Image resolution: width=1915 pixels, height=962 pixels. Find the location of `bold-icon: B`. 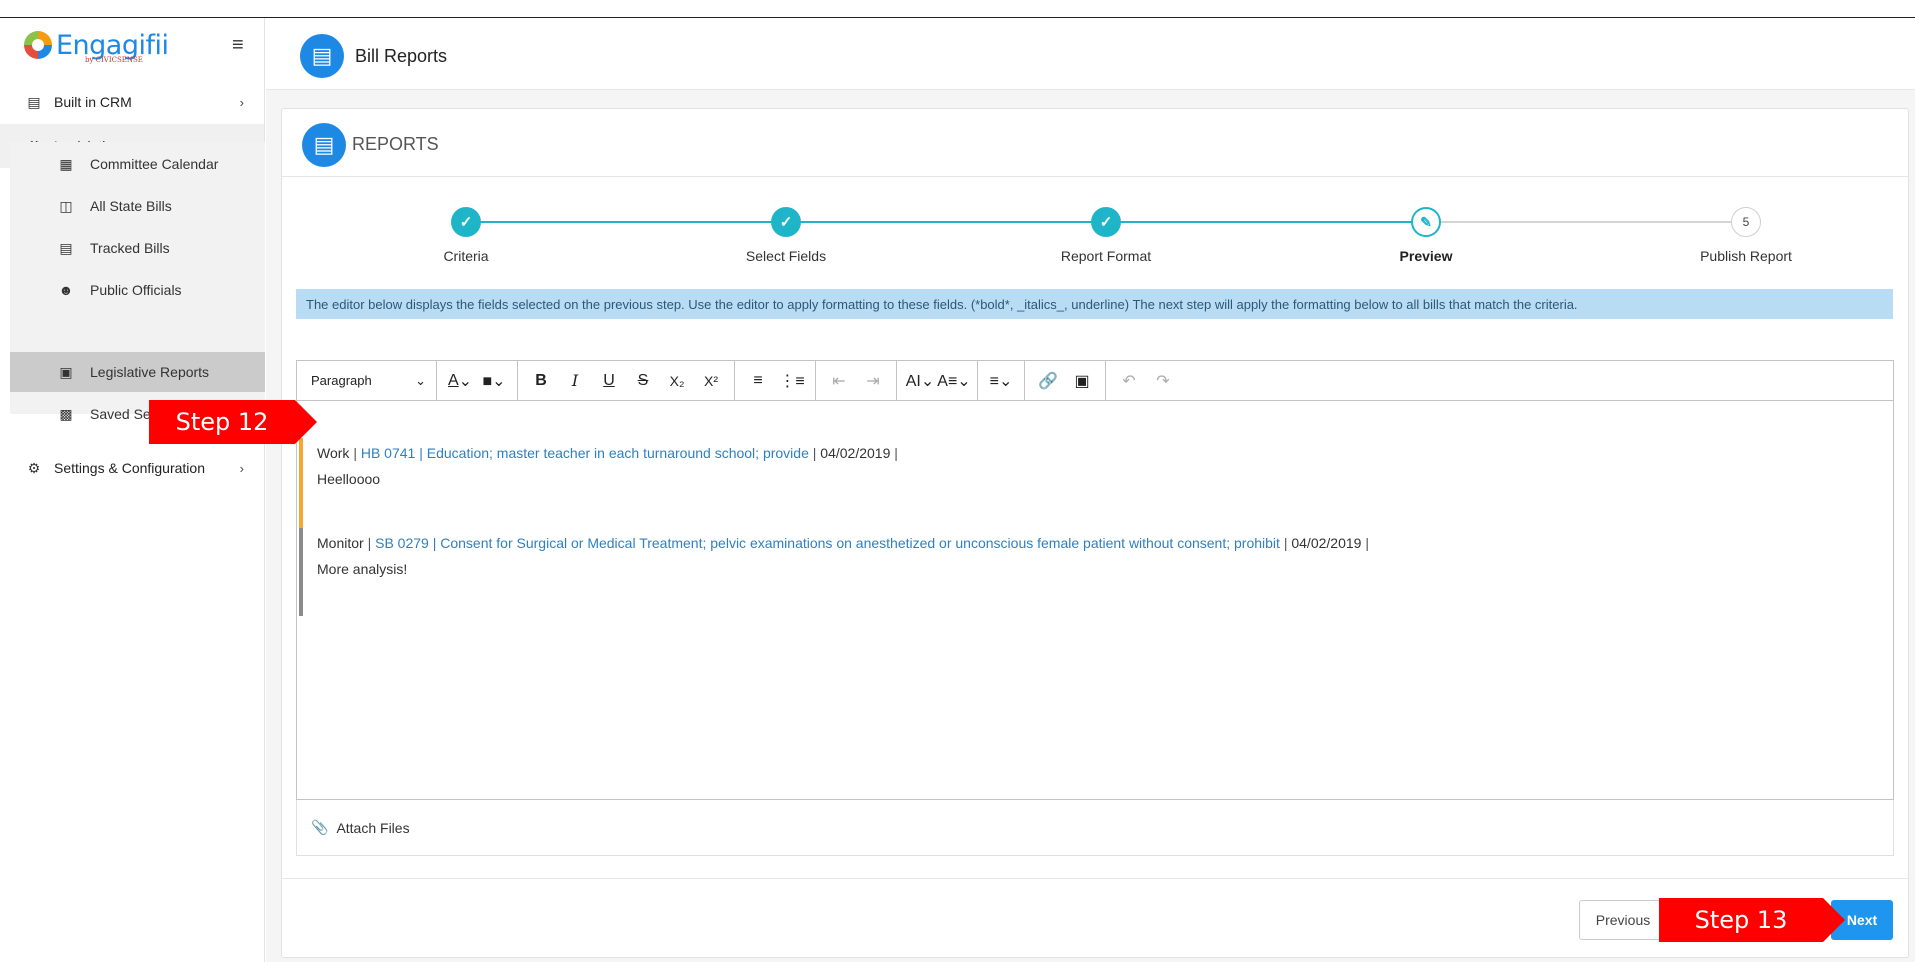

bold-icon: B is located at coordinates (541, 381).